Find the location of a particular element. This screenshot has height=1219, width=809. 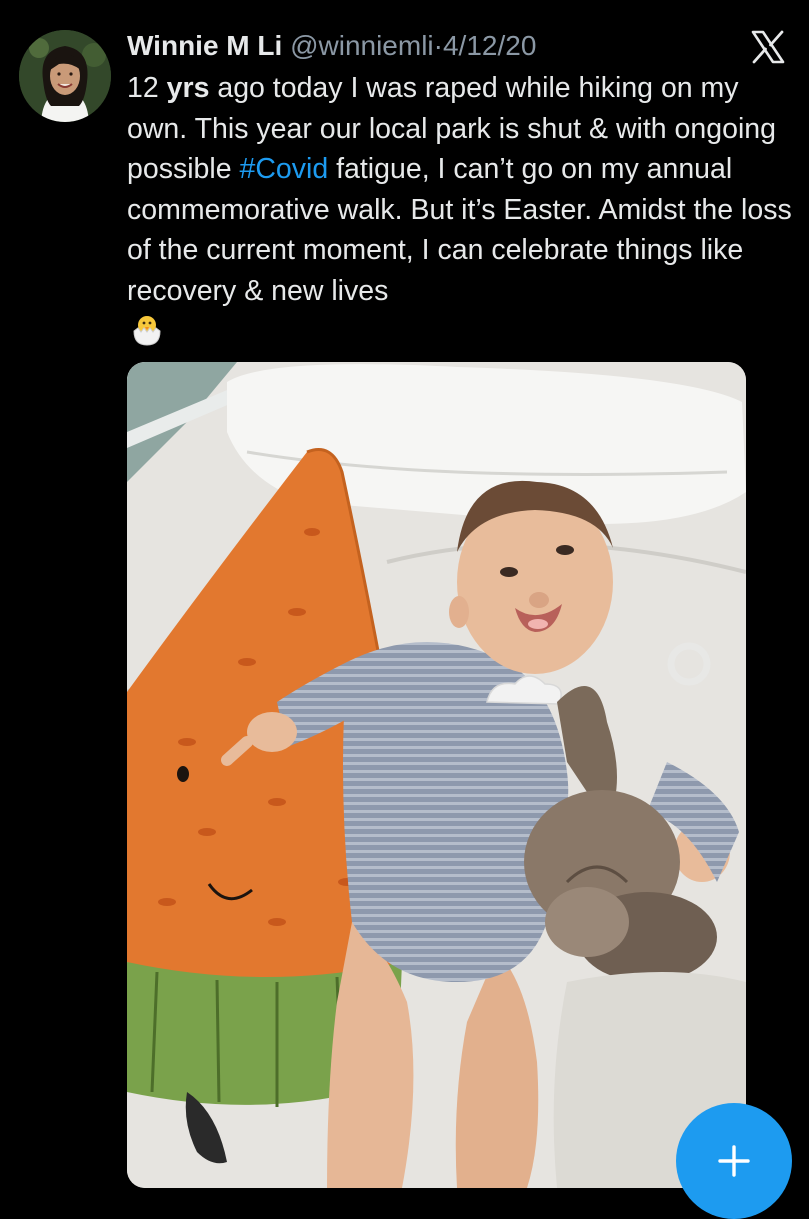

text-bold: yrs is located at coordinates (188, 88).